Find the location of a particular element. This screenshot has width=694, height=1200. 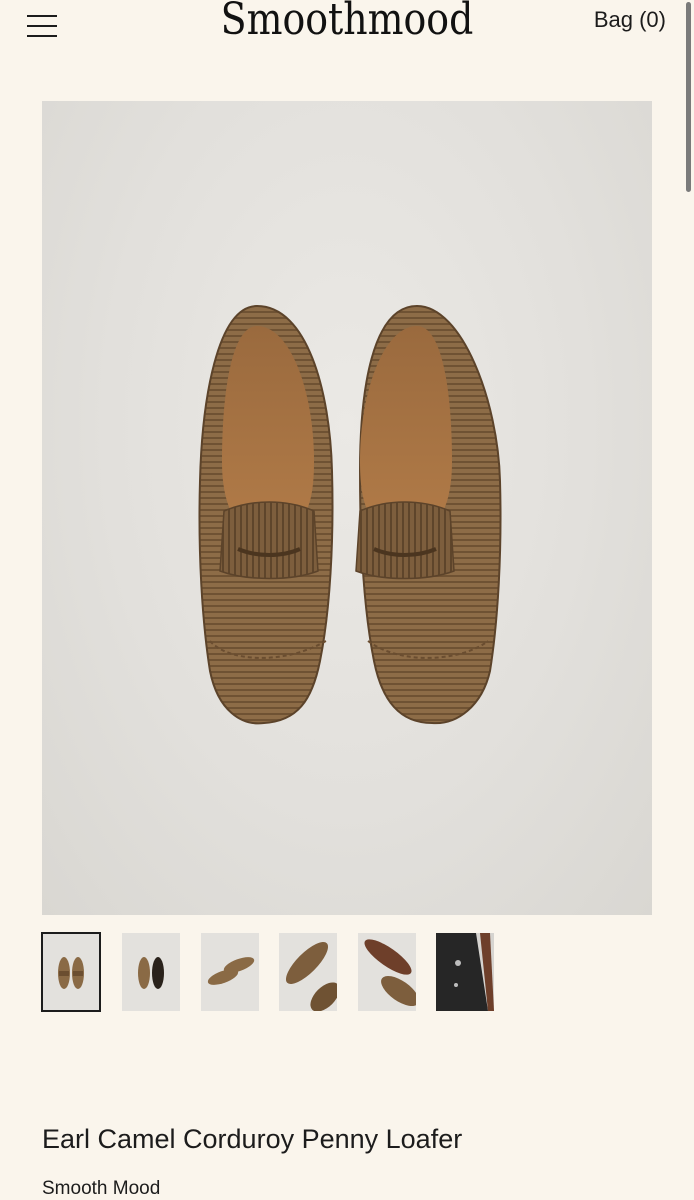

thumbnail-1-image is located at coordinates (71, 972).